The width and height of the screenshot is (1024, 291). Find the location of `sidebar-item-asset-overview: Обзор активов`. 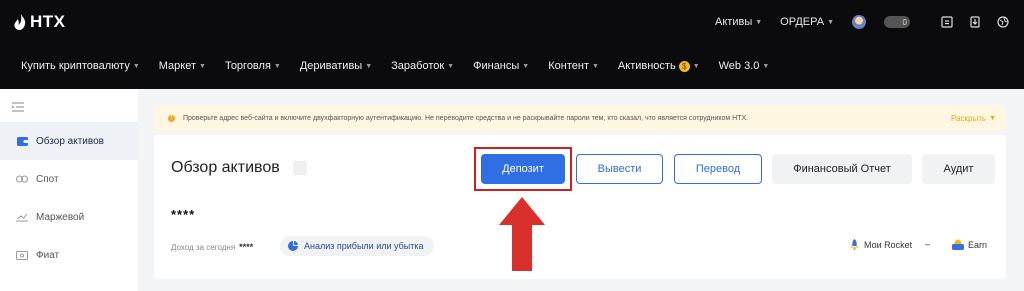

sidebar-item-asset-overview: Обзор активов is located at coordinates (69, 141).